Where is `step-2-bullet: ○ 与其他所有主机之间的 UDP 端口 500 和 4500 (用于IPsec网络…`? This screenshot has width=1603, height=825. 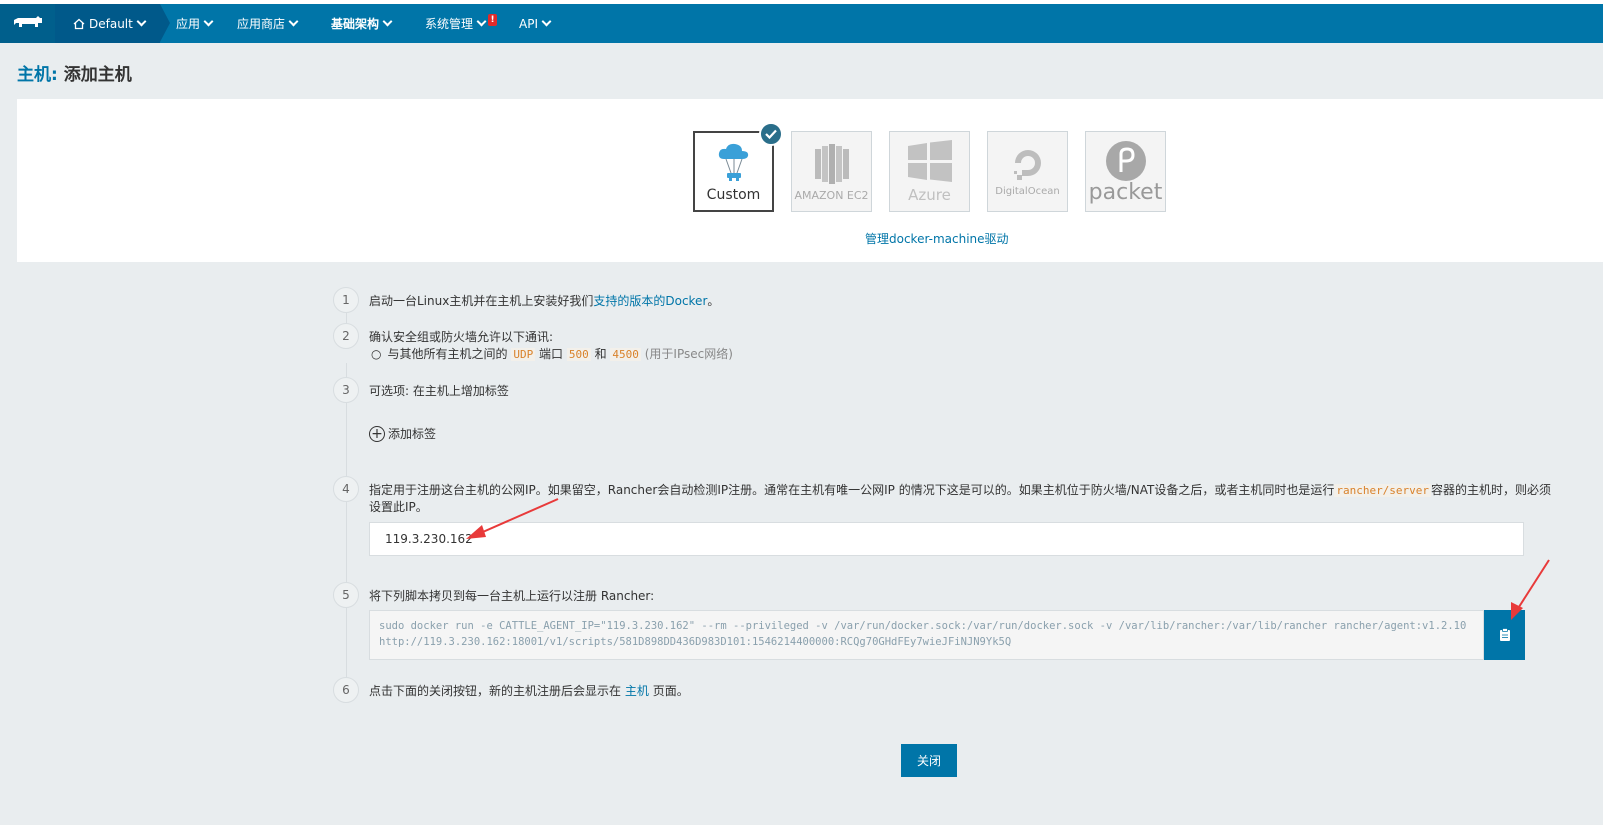 step-2-bullet: ○ 与其他所有主机之间的 UDP 端口 500 和 4500 (用于IPsec网络… is located at coordinates (552, 354).